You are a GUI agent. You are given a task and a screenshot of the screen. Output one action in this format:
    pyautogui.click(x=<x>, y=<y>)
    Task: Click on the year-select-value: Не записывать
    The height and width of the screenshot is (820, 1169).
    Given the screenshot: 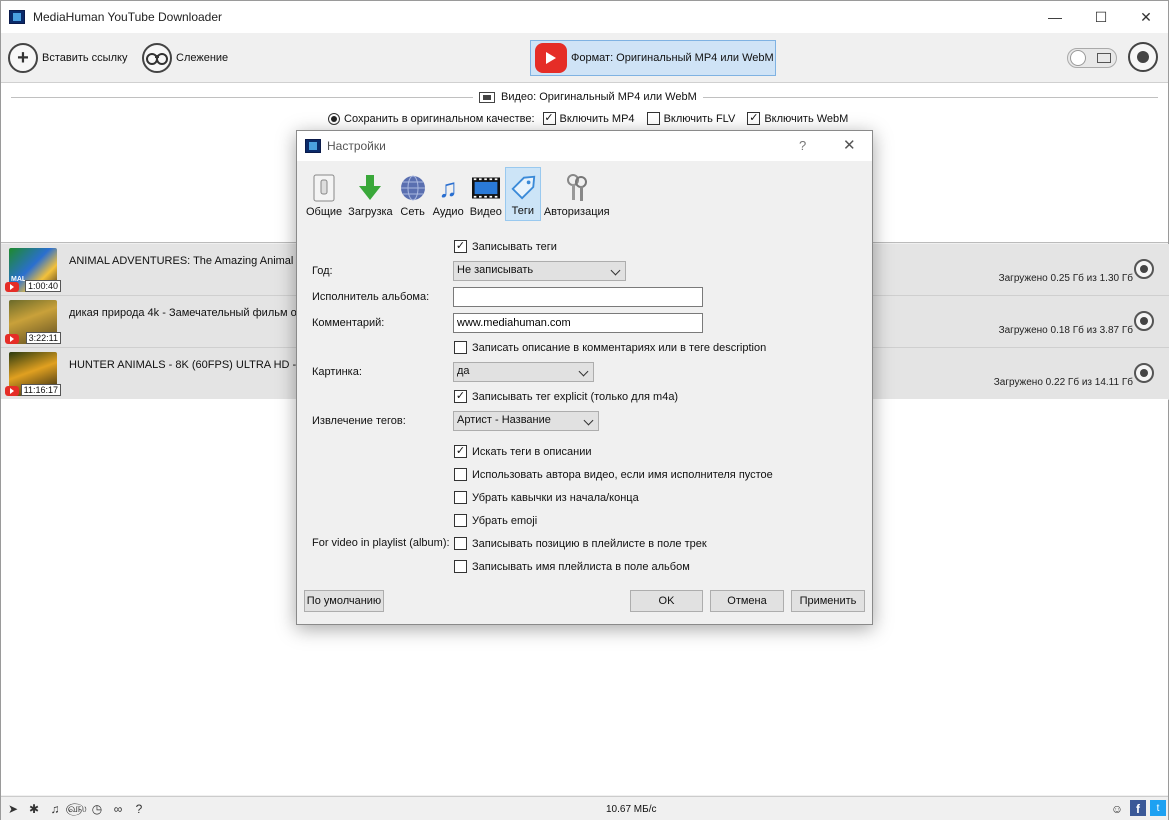 What is the action you would take?
    pyautogui.click(x=495, y=270)
    